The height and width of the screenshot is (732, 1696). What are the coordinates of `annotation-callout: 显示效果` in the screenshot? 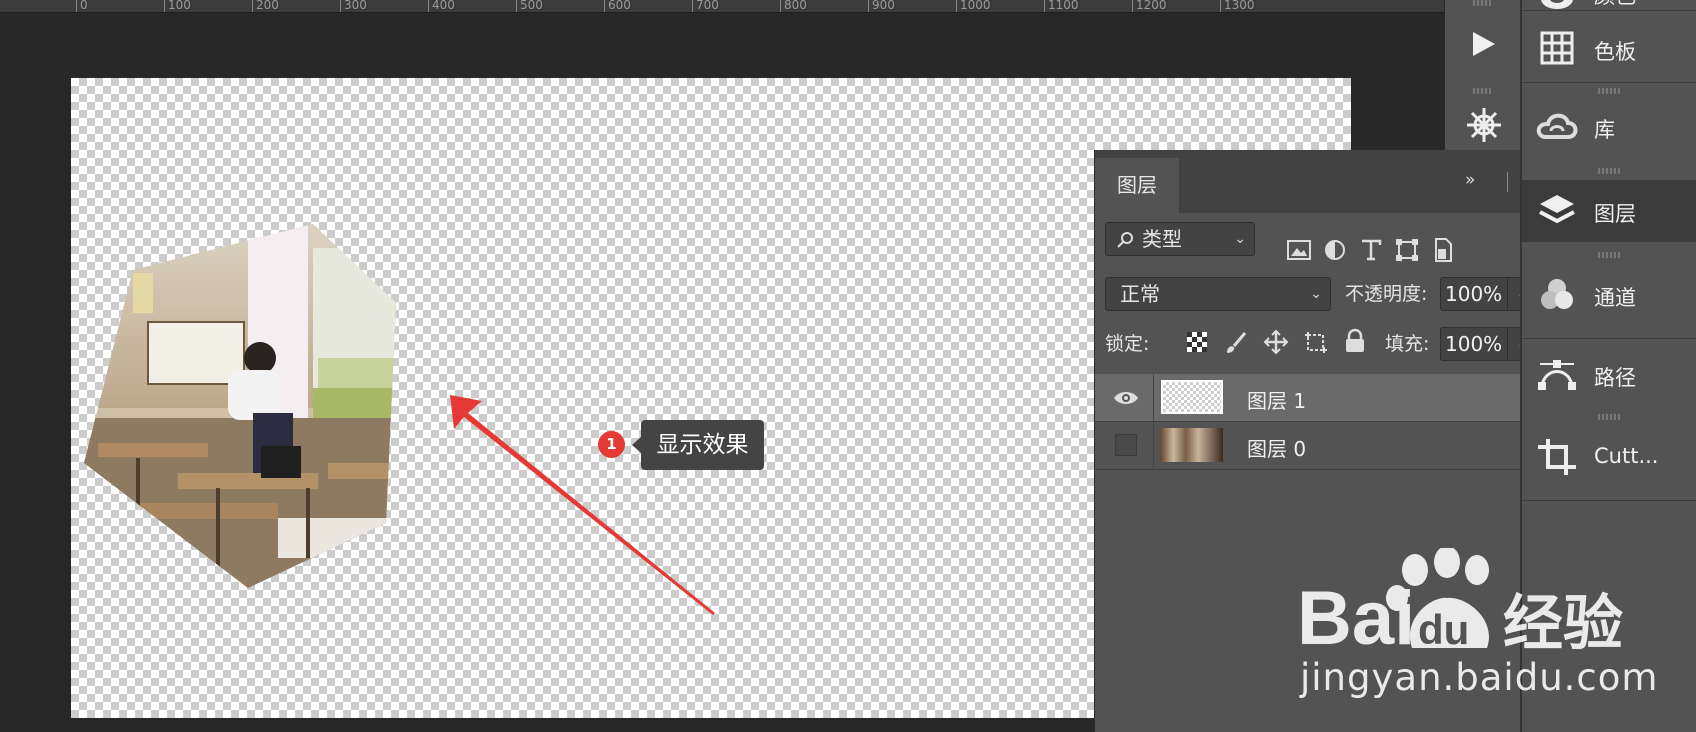 It's located at (698, 445).